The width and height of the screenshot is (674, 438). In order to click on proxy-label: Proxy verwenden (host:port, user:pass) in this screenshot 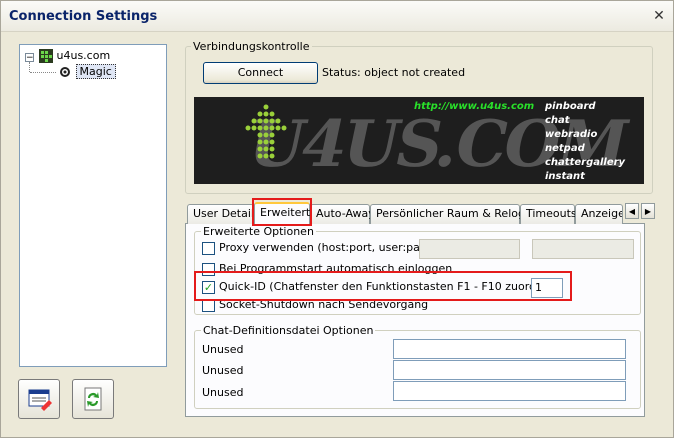, I will do `click(327, 247)`.